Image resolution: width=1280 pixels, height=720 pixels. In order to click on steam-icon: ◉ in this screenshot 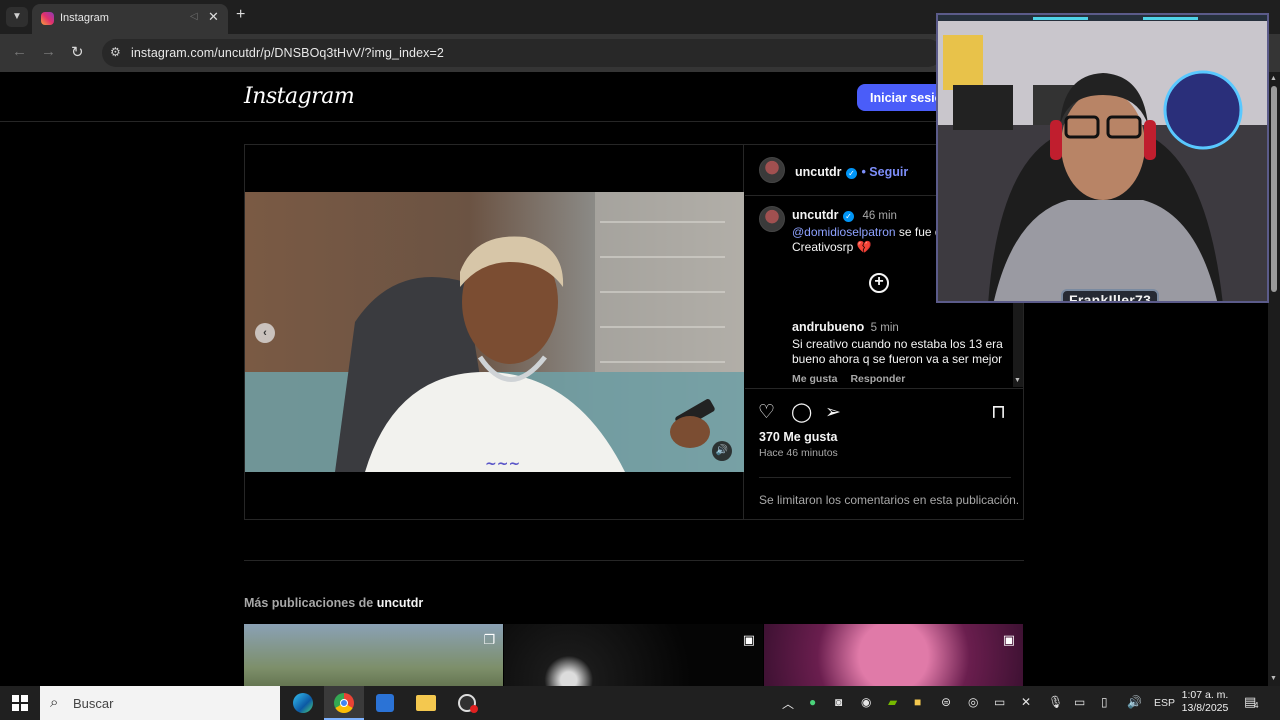, I will do `click(866, 702)`.